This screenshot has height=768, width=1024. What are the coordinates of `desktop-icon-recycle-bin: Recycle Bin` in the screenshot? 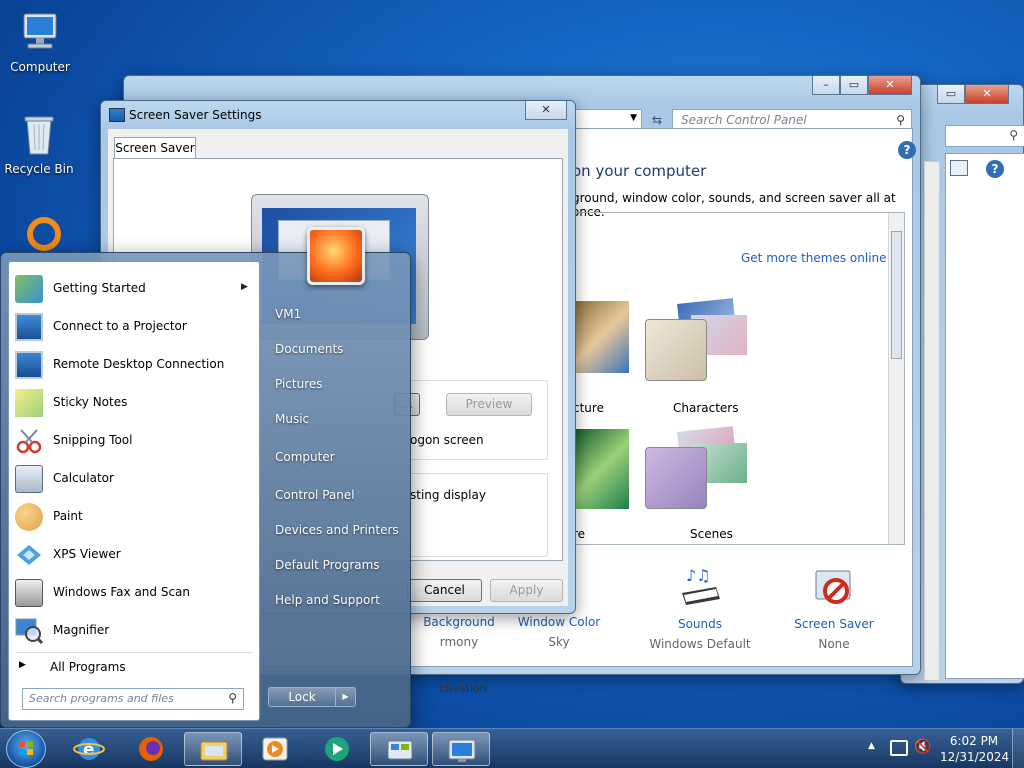 It's located at (39, 143).